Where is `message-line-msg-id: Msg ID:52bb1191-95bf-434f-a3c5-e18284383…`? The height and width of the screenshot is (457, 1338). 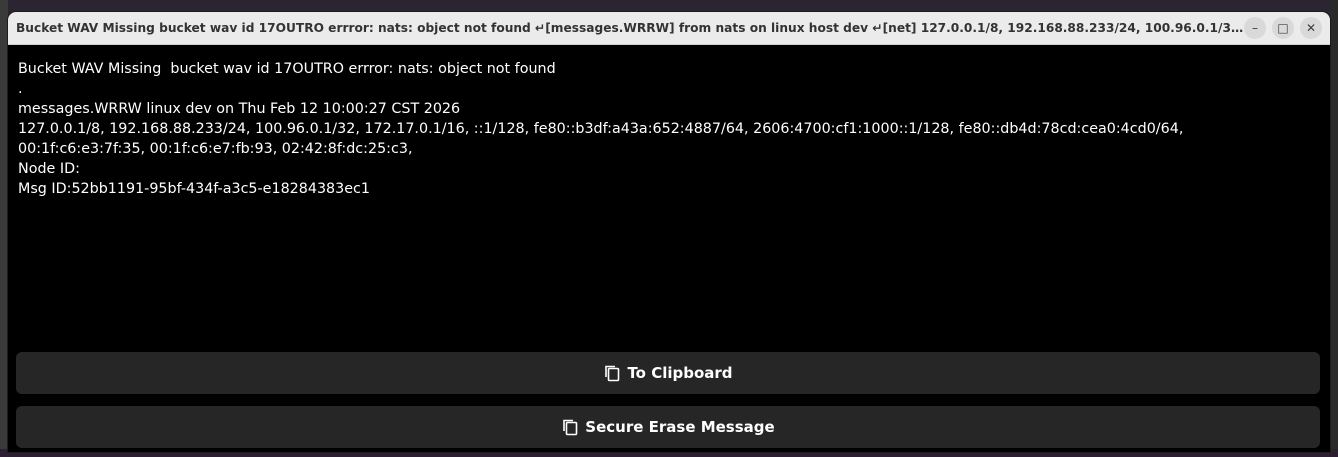
message-line-msg-id: Msg ID:52bb1191-95bf-434f-a3c5-e18284383… is located at coordinates (194, 189).